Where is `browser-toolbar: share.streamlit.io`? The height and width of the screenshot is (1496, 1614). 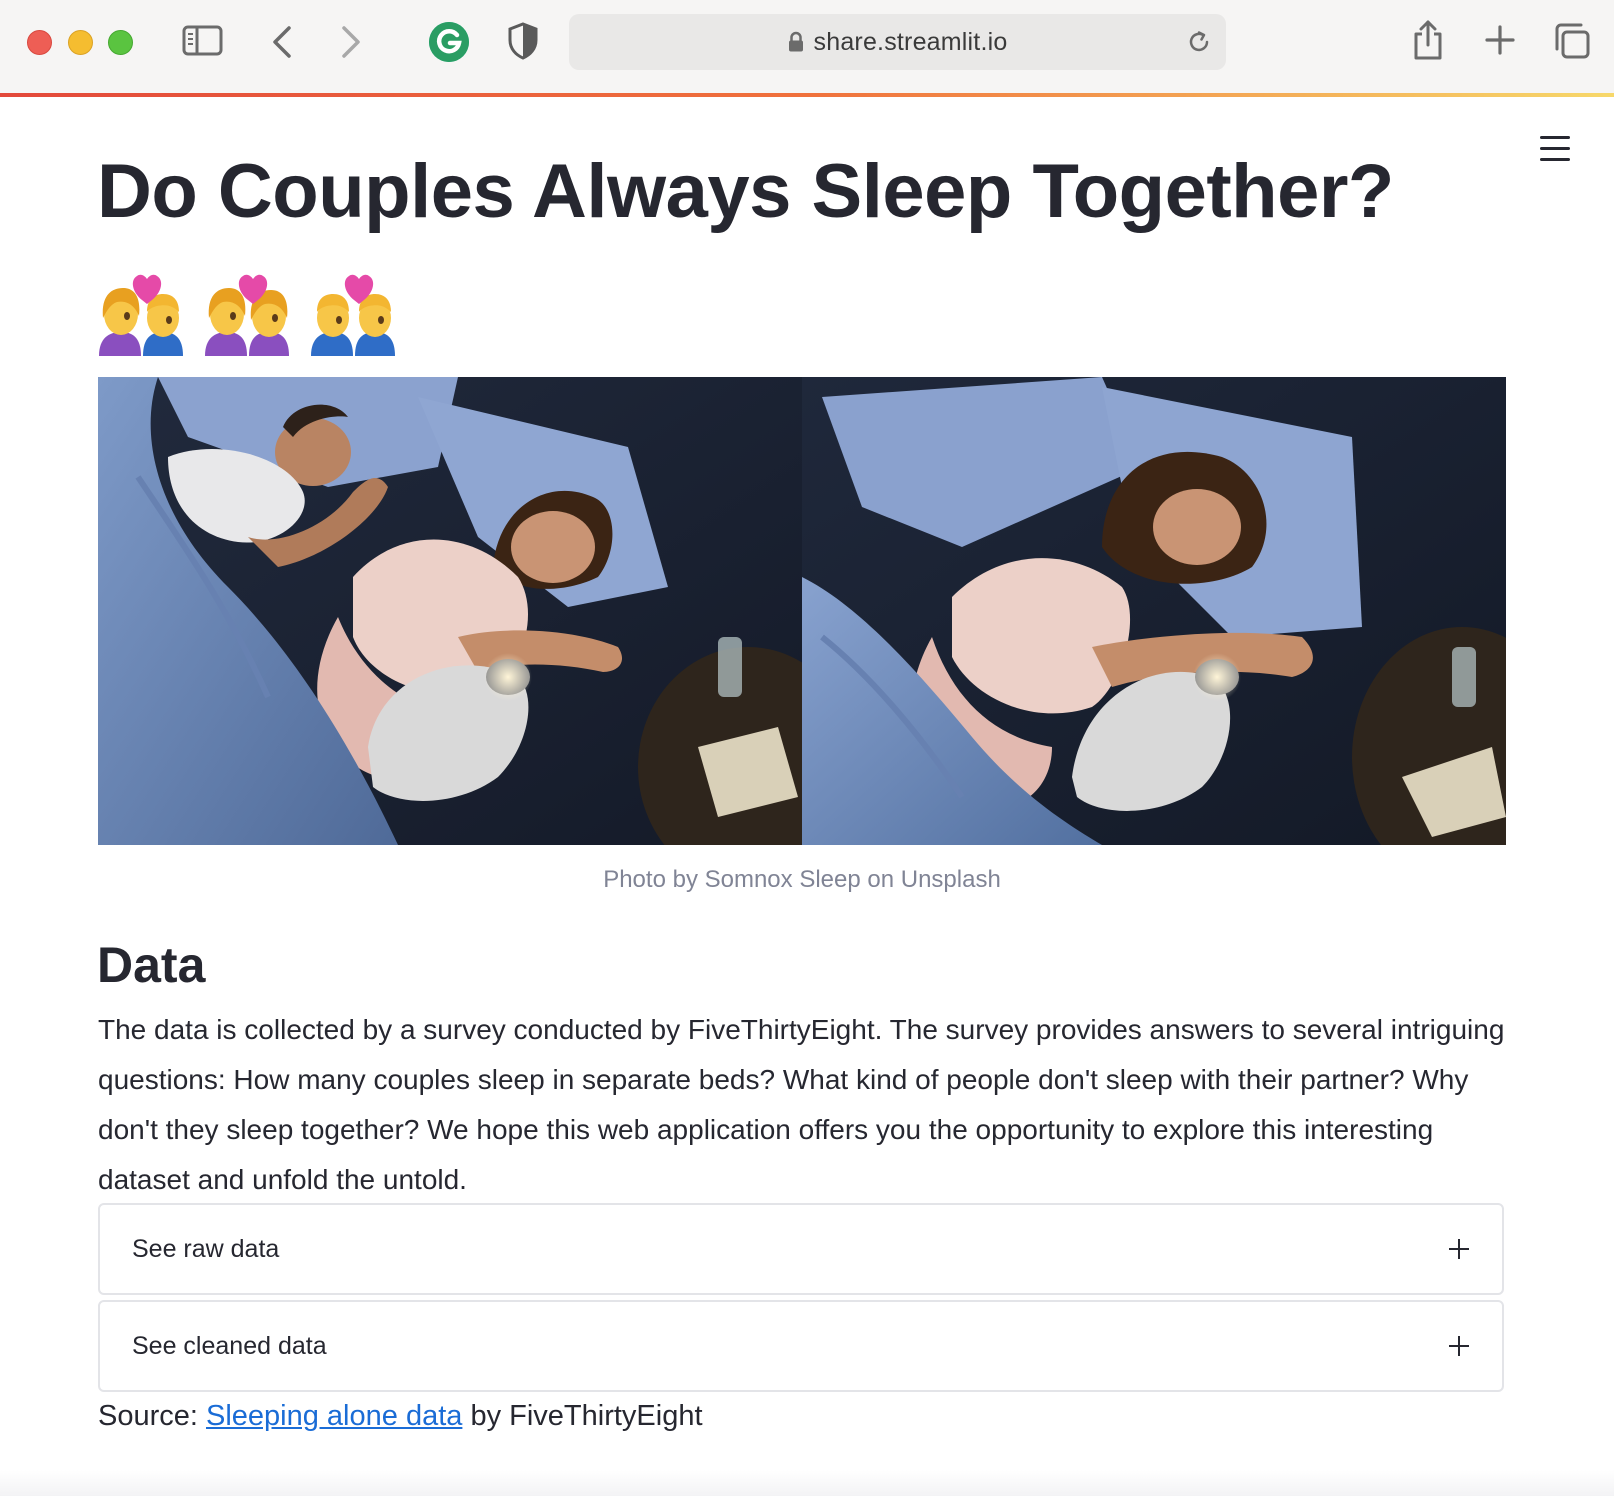 browser-toolbar: share.streamlit.io is located at coordinates (807, 46).